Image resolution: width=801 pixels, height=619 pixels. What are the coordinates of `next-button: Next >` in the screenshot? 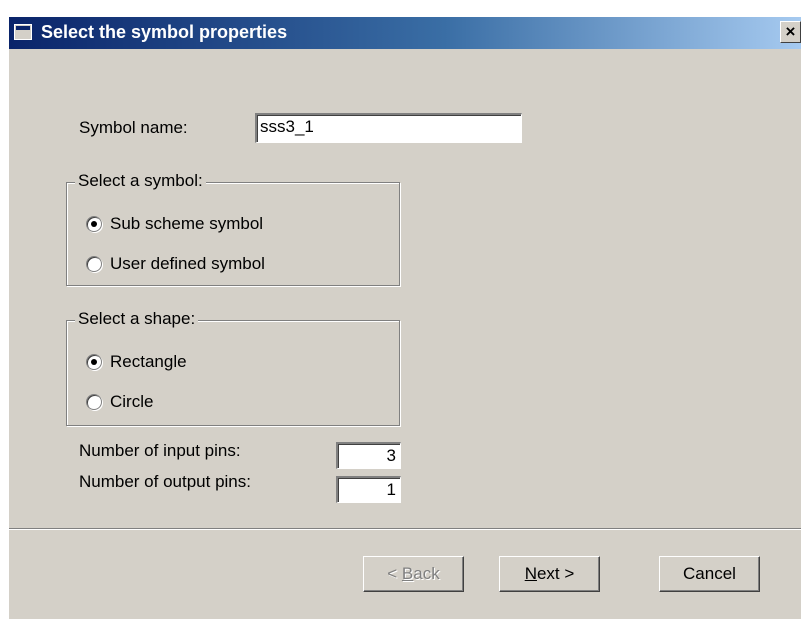 It's located at (549, 574).